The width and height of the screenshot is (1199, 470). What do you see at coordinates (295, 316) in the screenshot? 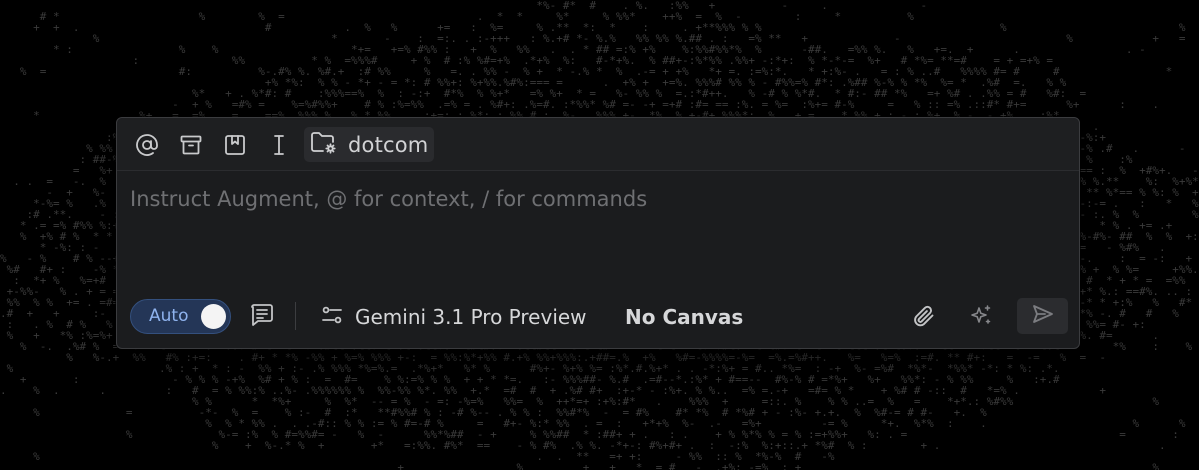
I see `footer-divider` at bounding box center [295, 316].